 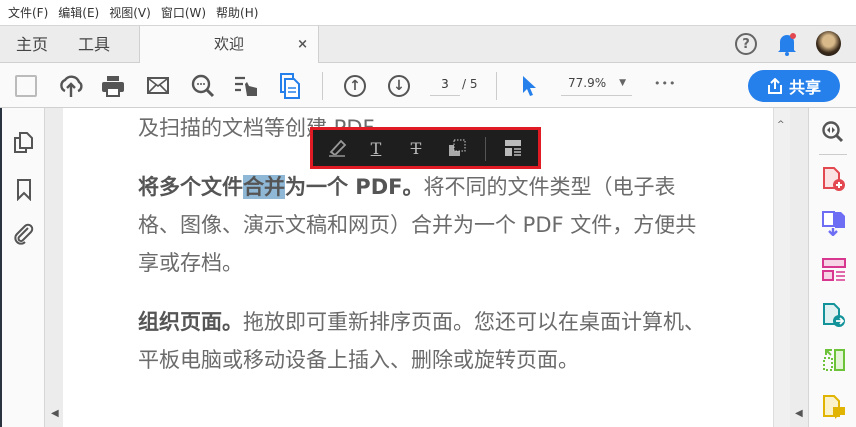 What do you see at coordinates (834, 315) in the screenshot?
I see `export-pdf-icon` at bounding box center [834, 315].